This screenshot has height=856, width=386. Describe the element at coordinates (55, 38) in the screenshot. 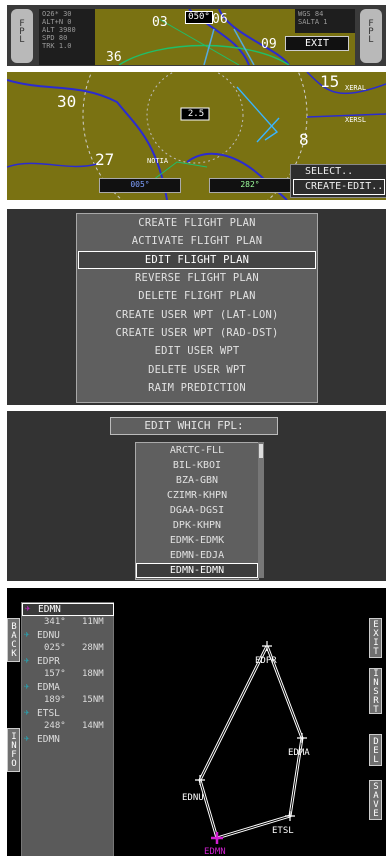

I see `info-line: SPD 80` at that location.